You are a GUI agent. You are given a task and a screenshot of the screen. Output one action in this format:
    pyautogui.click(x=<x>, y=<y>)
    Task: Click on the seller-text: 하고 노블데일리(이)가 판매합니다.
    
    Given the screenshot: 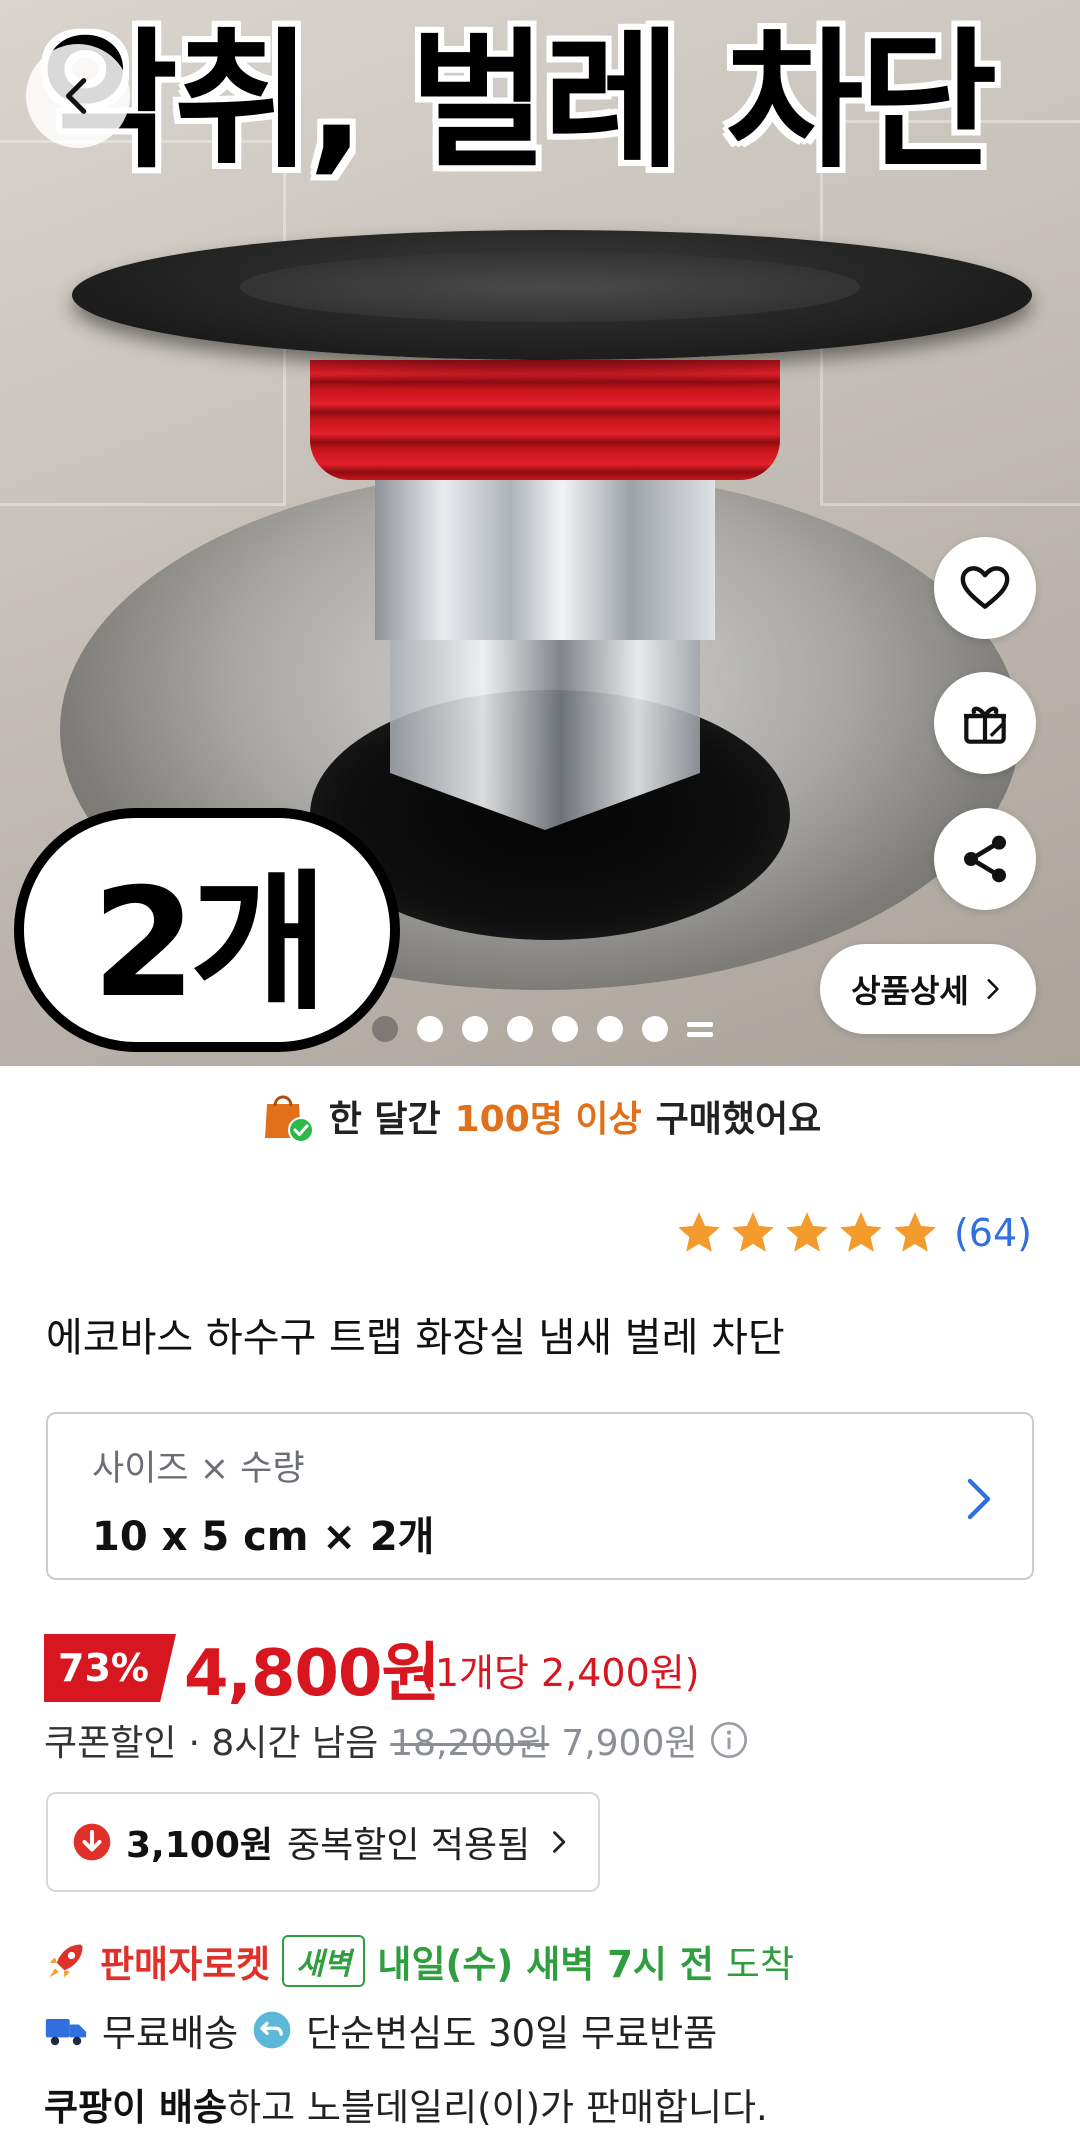 What is the action you would take?
    pyautogui.click(x=497, y=2107)
    